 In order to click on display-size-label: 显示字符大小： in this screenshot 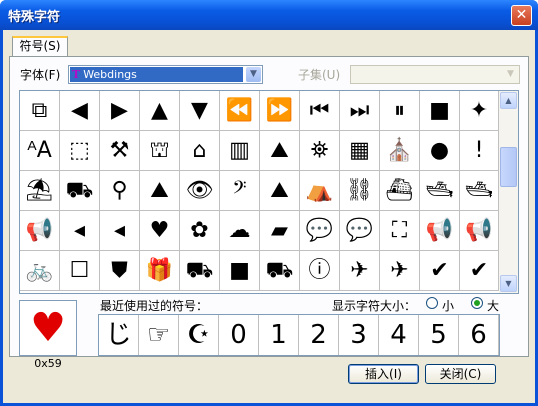, I will do `click(374, 306)`.